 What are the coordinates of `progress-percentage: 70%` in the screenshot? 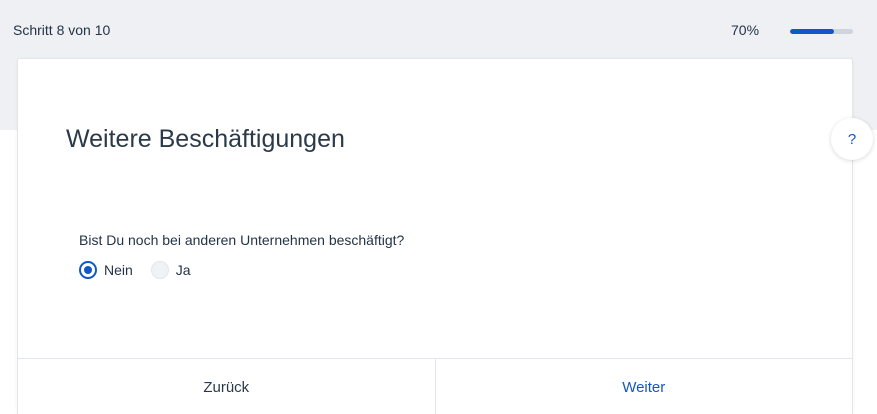 It's located at (745, 30).